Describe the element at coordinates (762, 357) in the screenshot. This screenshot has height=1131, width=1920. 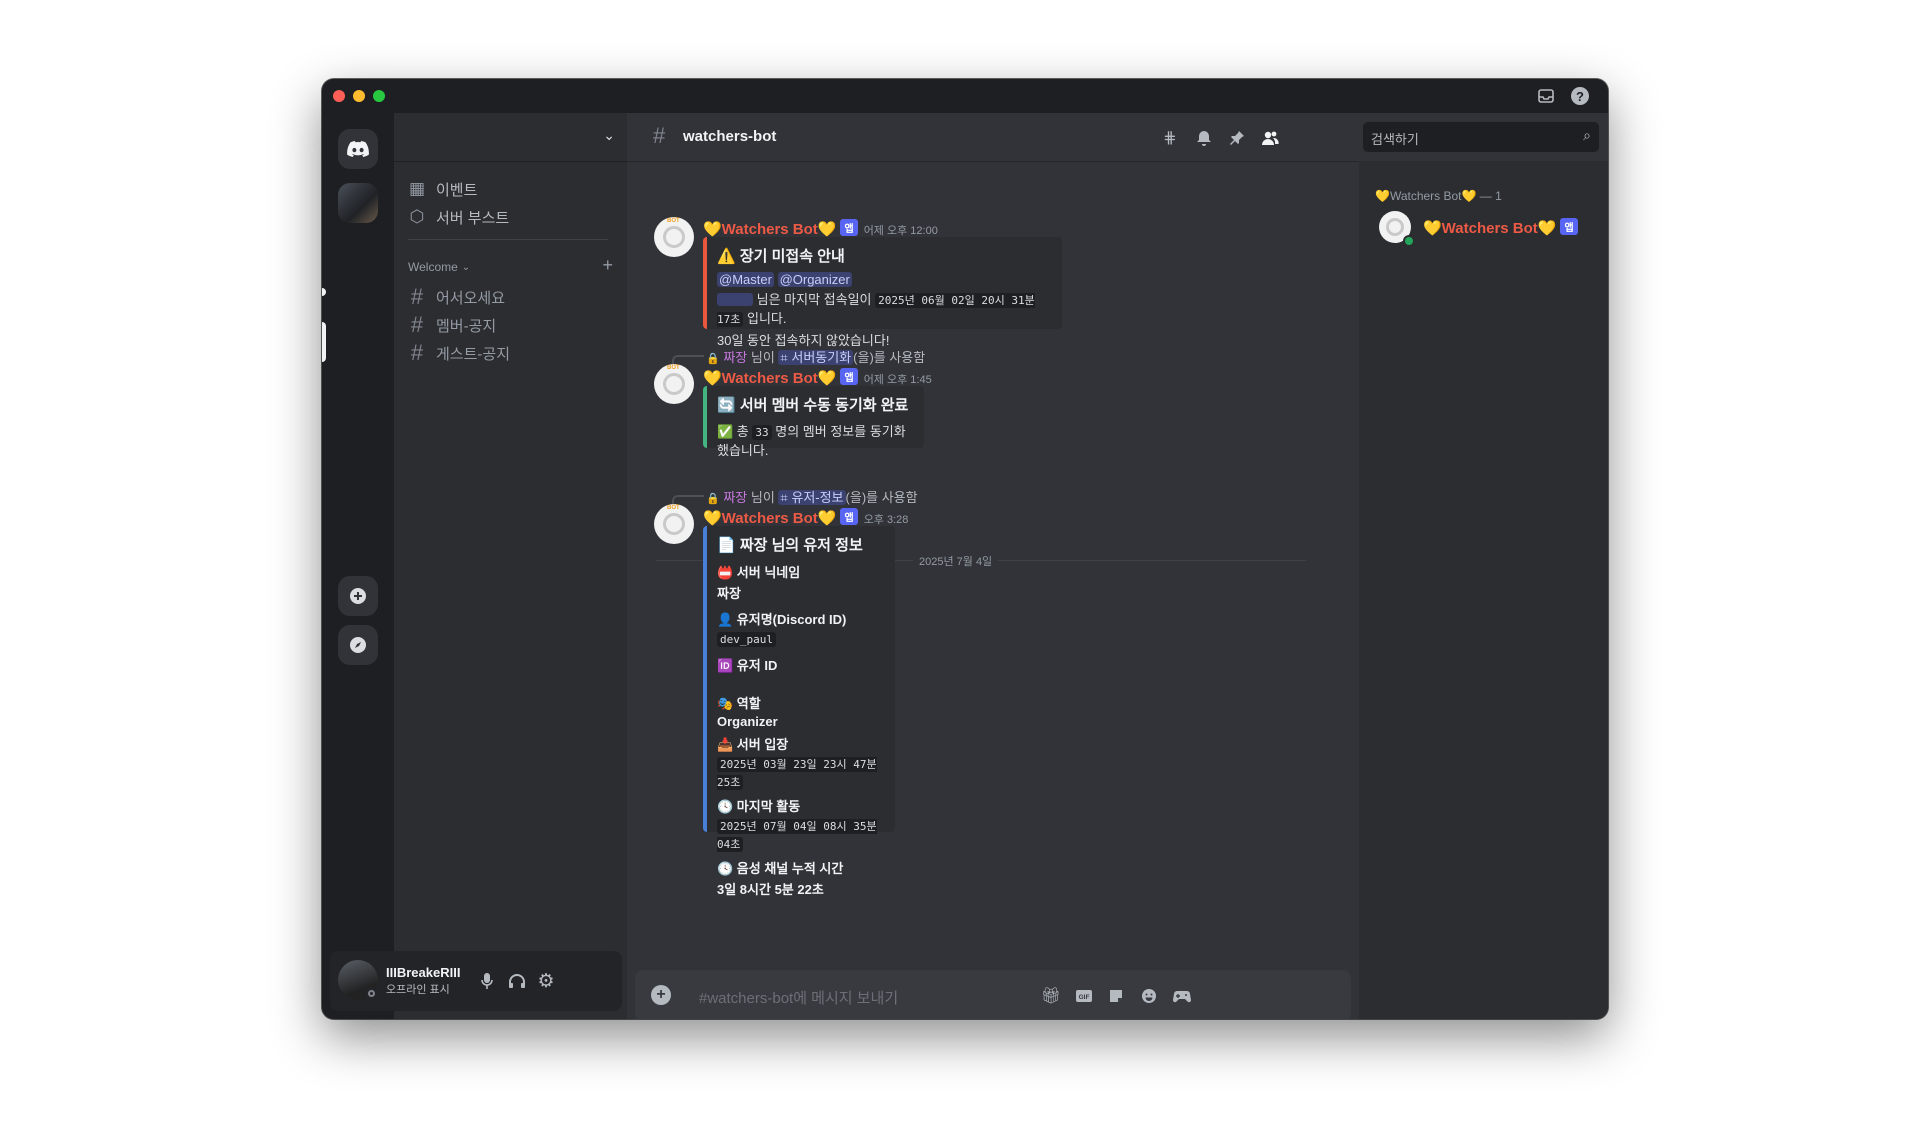
I see `reply-text: 님이` at that location.